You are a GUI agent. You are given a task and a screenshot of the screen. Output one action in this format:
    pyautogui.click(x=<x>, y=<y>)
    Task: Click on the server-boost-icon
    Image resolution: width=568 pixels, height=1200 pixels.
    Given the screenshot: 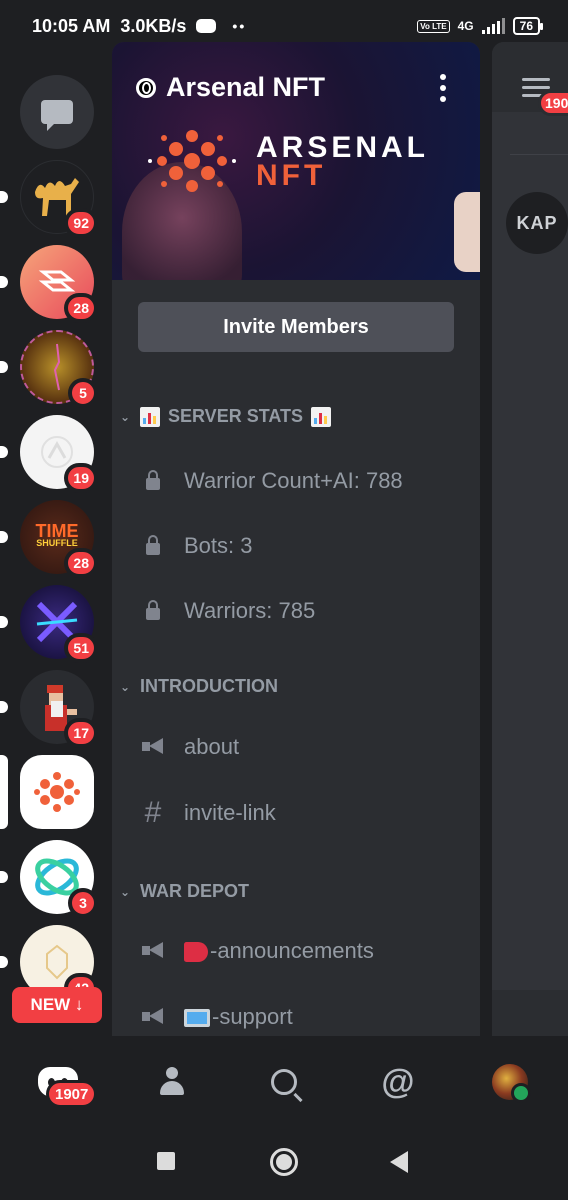 What is the action you would take?
    pyautogui.click(x=146, y=87)
    